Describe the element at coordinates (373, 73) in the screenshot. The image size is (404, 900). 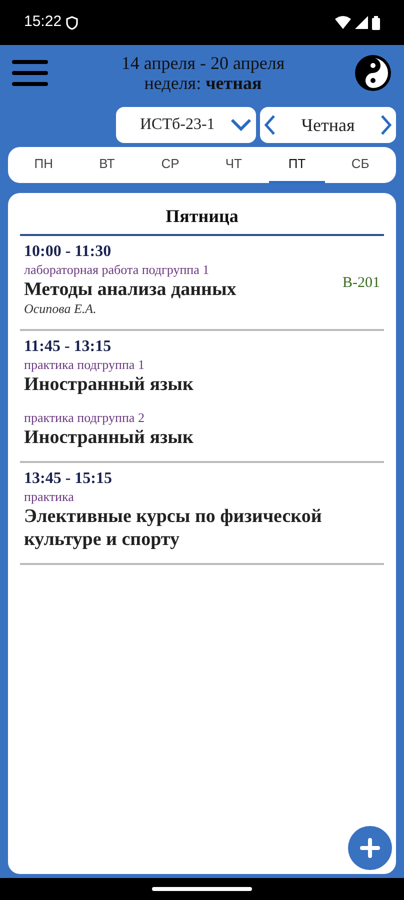
I see `theme-icon` at that location.